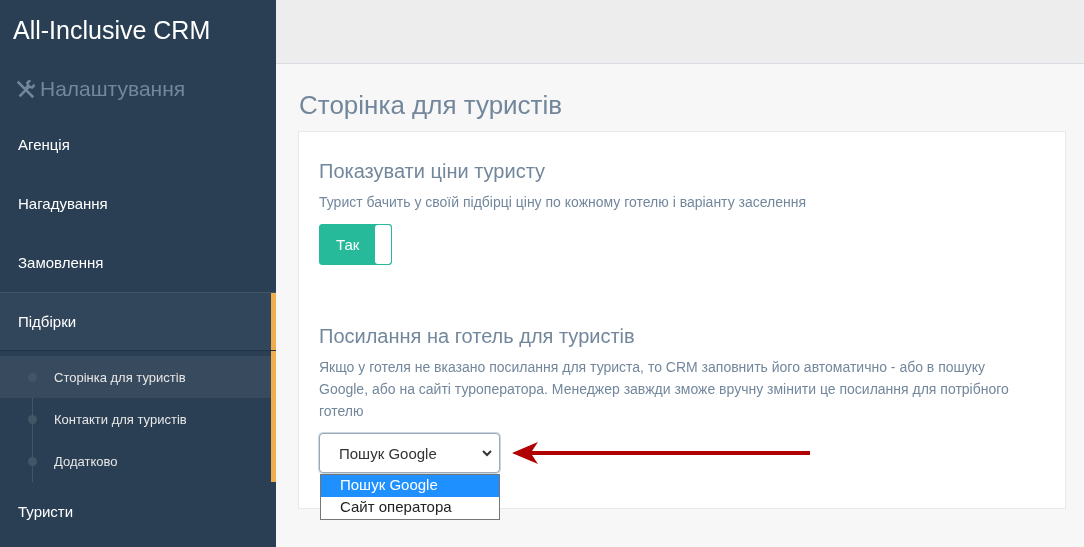  I want to click on sidebar-item: Замовлення, so click(138, 262).